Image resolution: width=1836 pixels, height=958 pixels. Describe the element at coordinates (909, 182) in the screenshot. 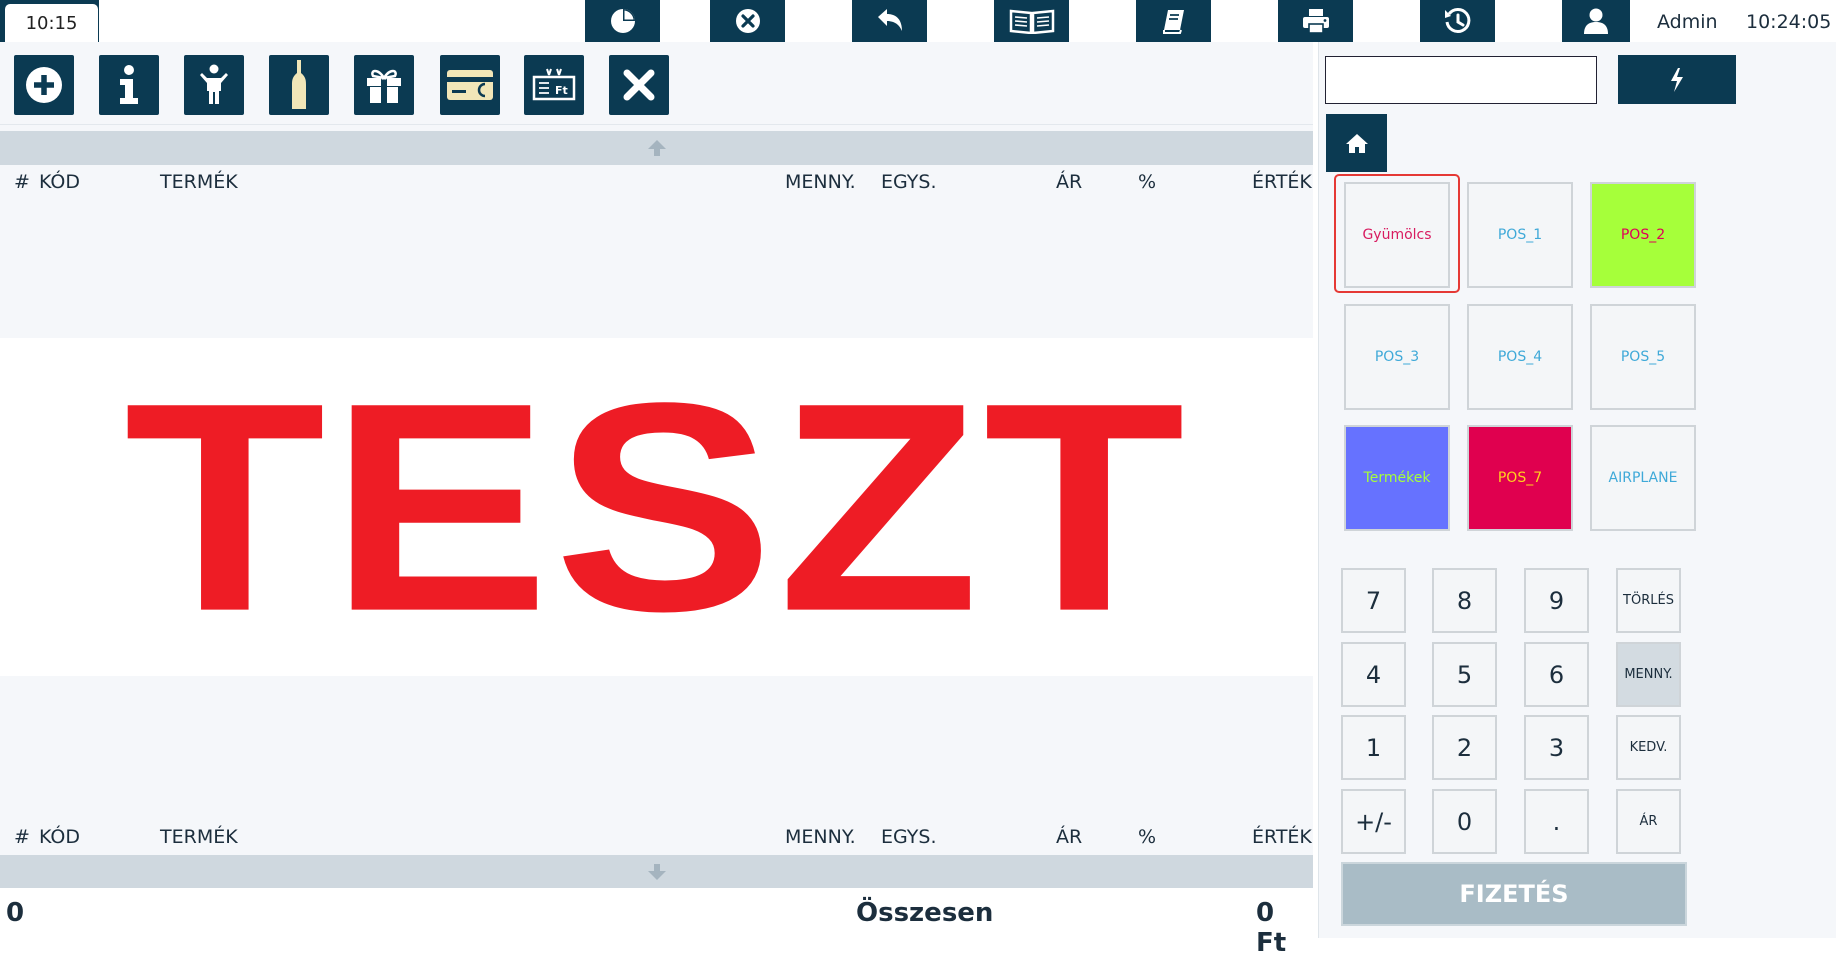

I see `col-unit: EGYS.` at that location.